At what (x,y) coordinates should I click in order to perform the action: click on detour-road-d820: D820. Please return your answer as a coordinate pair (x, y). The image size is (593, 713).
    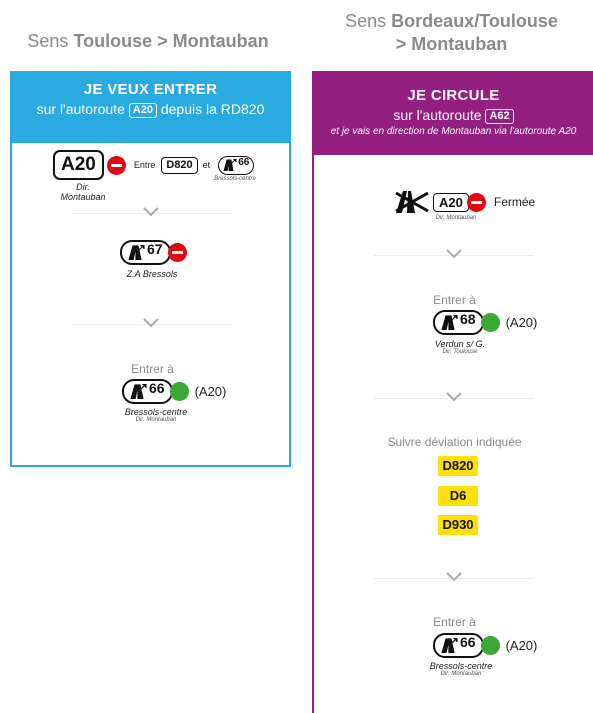
    Looking at the image, I should click on (458, 466).